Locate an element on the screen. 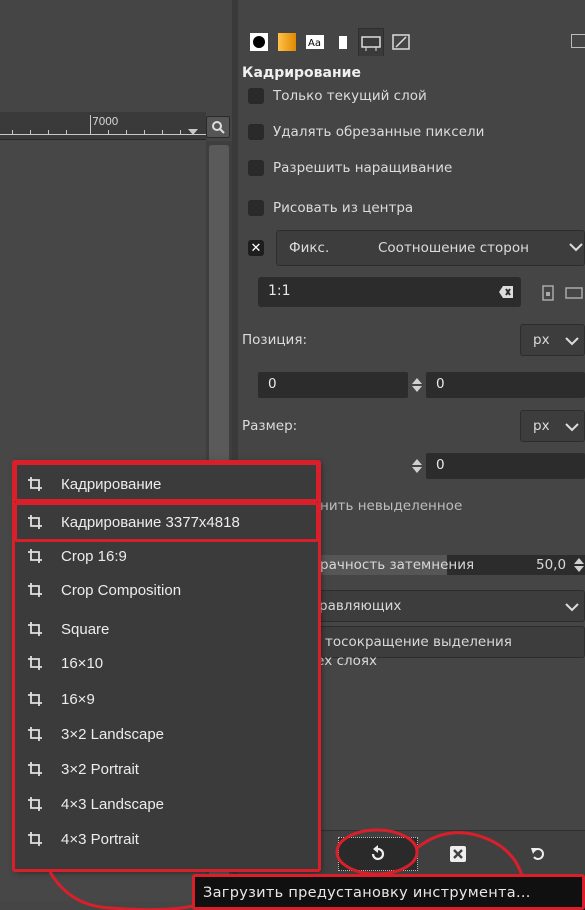 The height and width of the screenshot is (910, 585). all-layers-label: ех слоях is located at coordinates (347, 661).